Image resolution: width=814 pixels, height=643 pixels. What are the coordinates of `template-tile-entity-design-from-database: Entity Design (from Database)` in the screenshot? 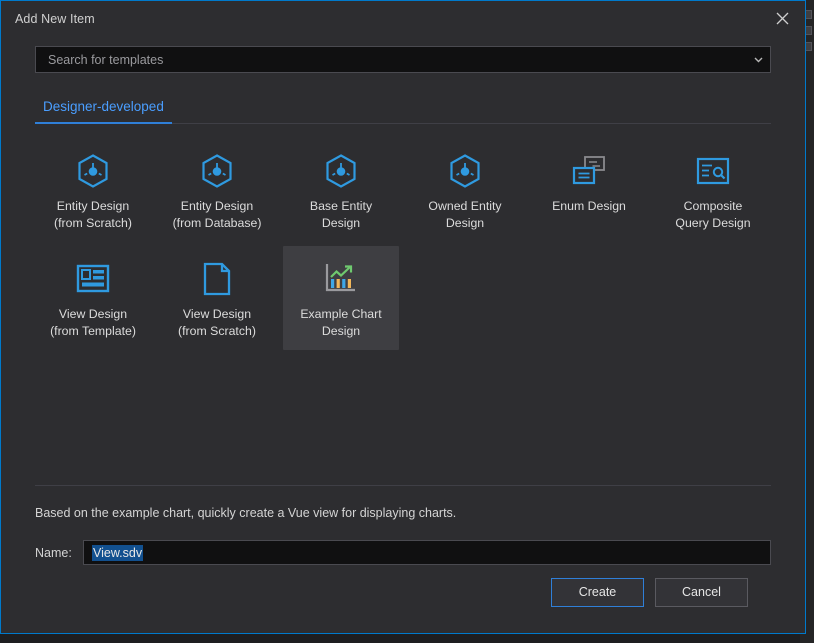 It's located at (217, 190).